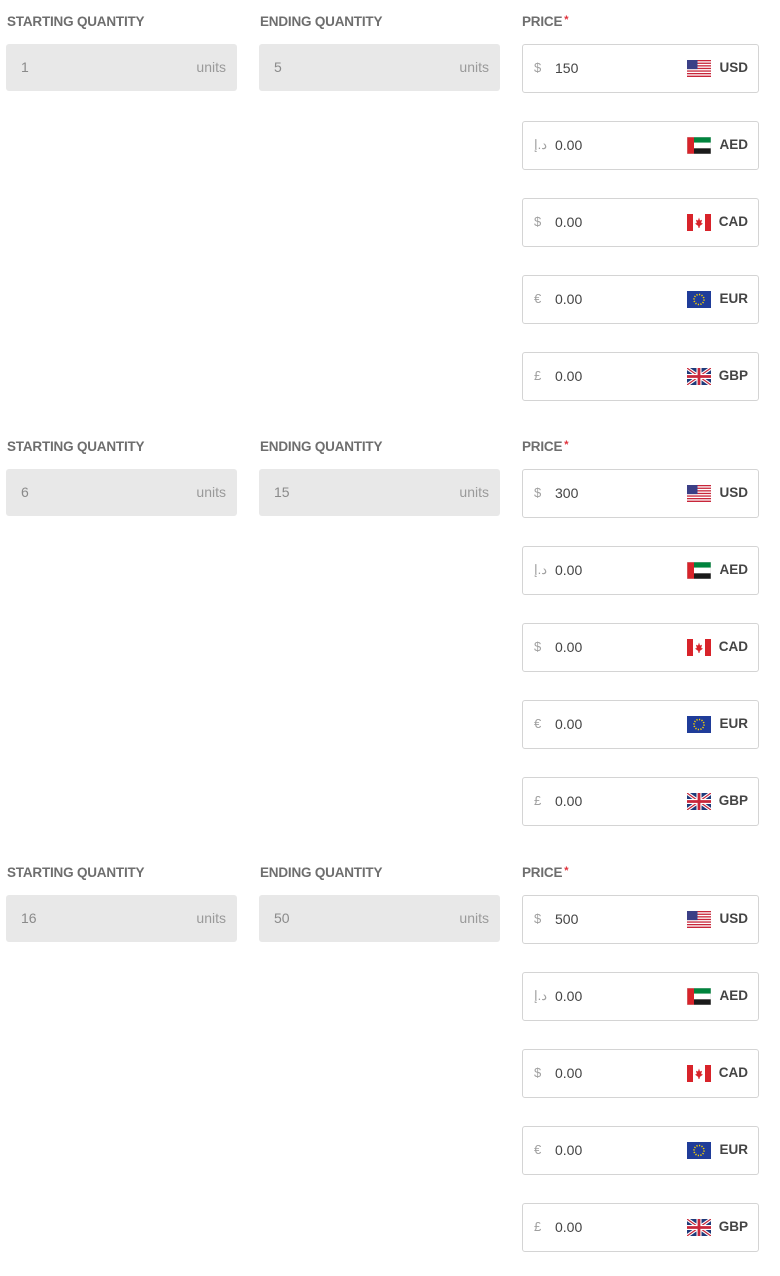 This screenshot has height=1276, width=780. I want to click on starting-quantity-value: 6, so click(25, 492).